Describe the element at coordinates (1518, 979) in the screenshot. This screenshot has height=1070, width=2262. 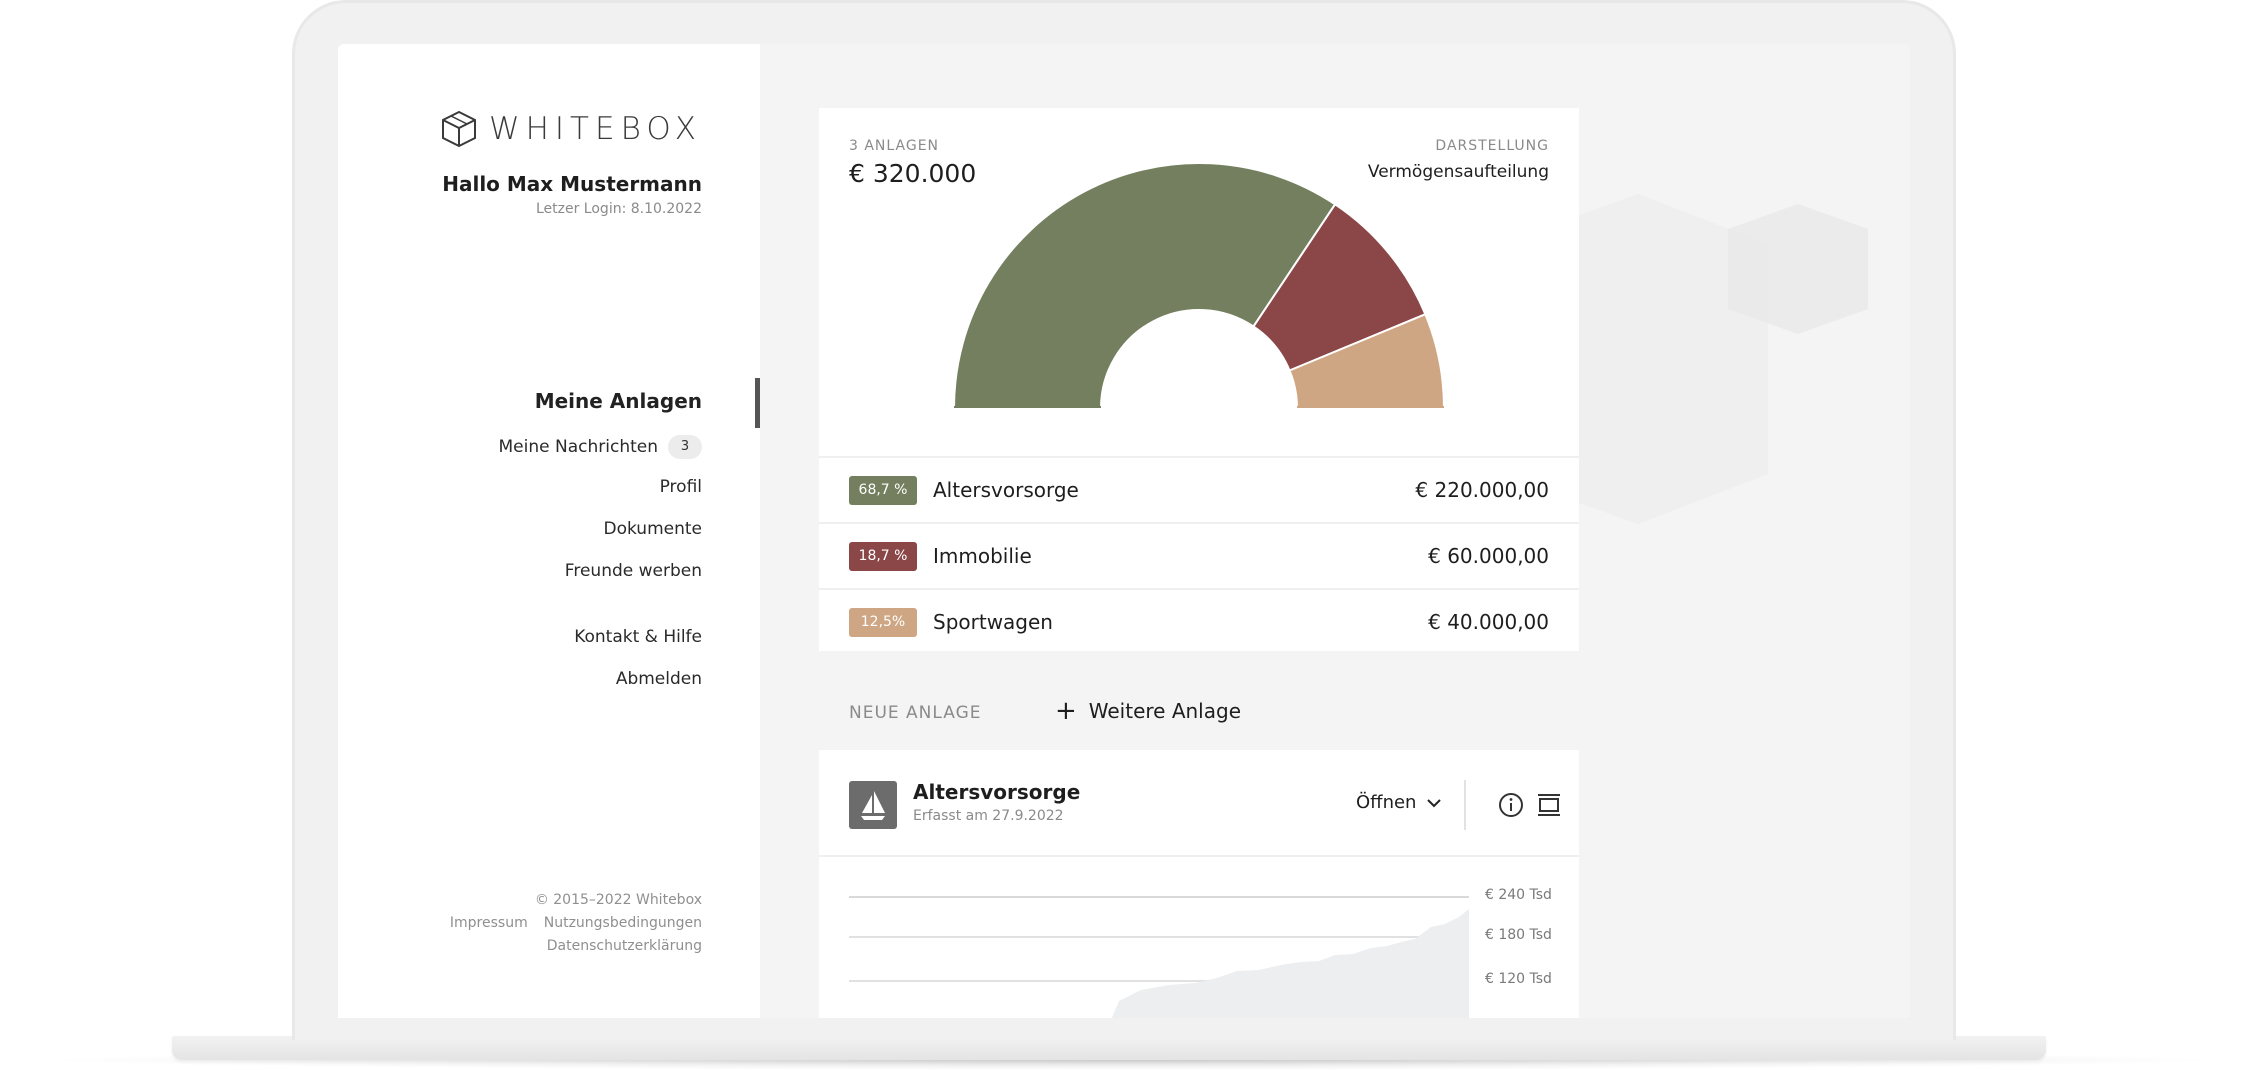
I see `axis-label-120: € 120 Tsd` at that location.